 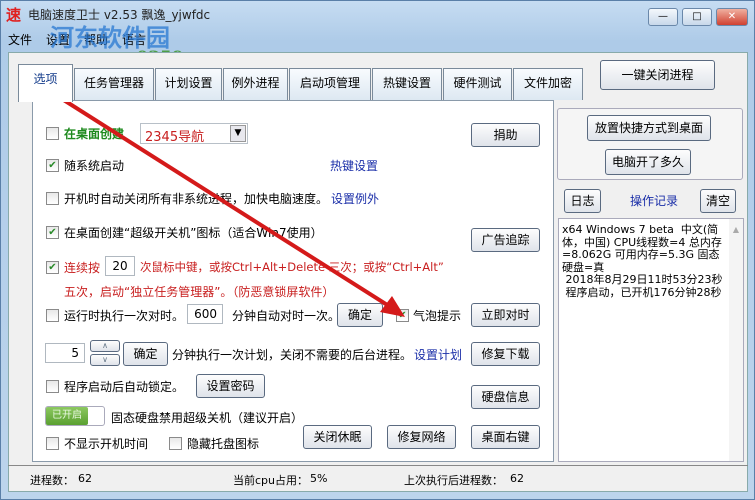 I want to click on menu-file: 文件, so click(x=20, y=39).